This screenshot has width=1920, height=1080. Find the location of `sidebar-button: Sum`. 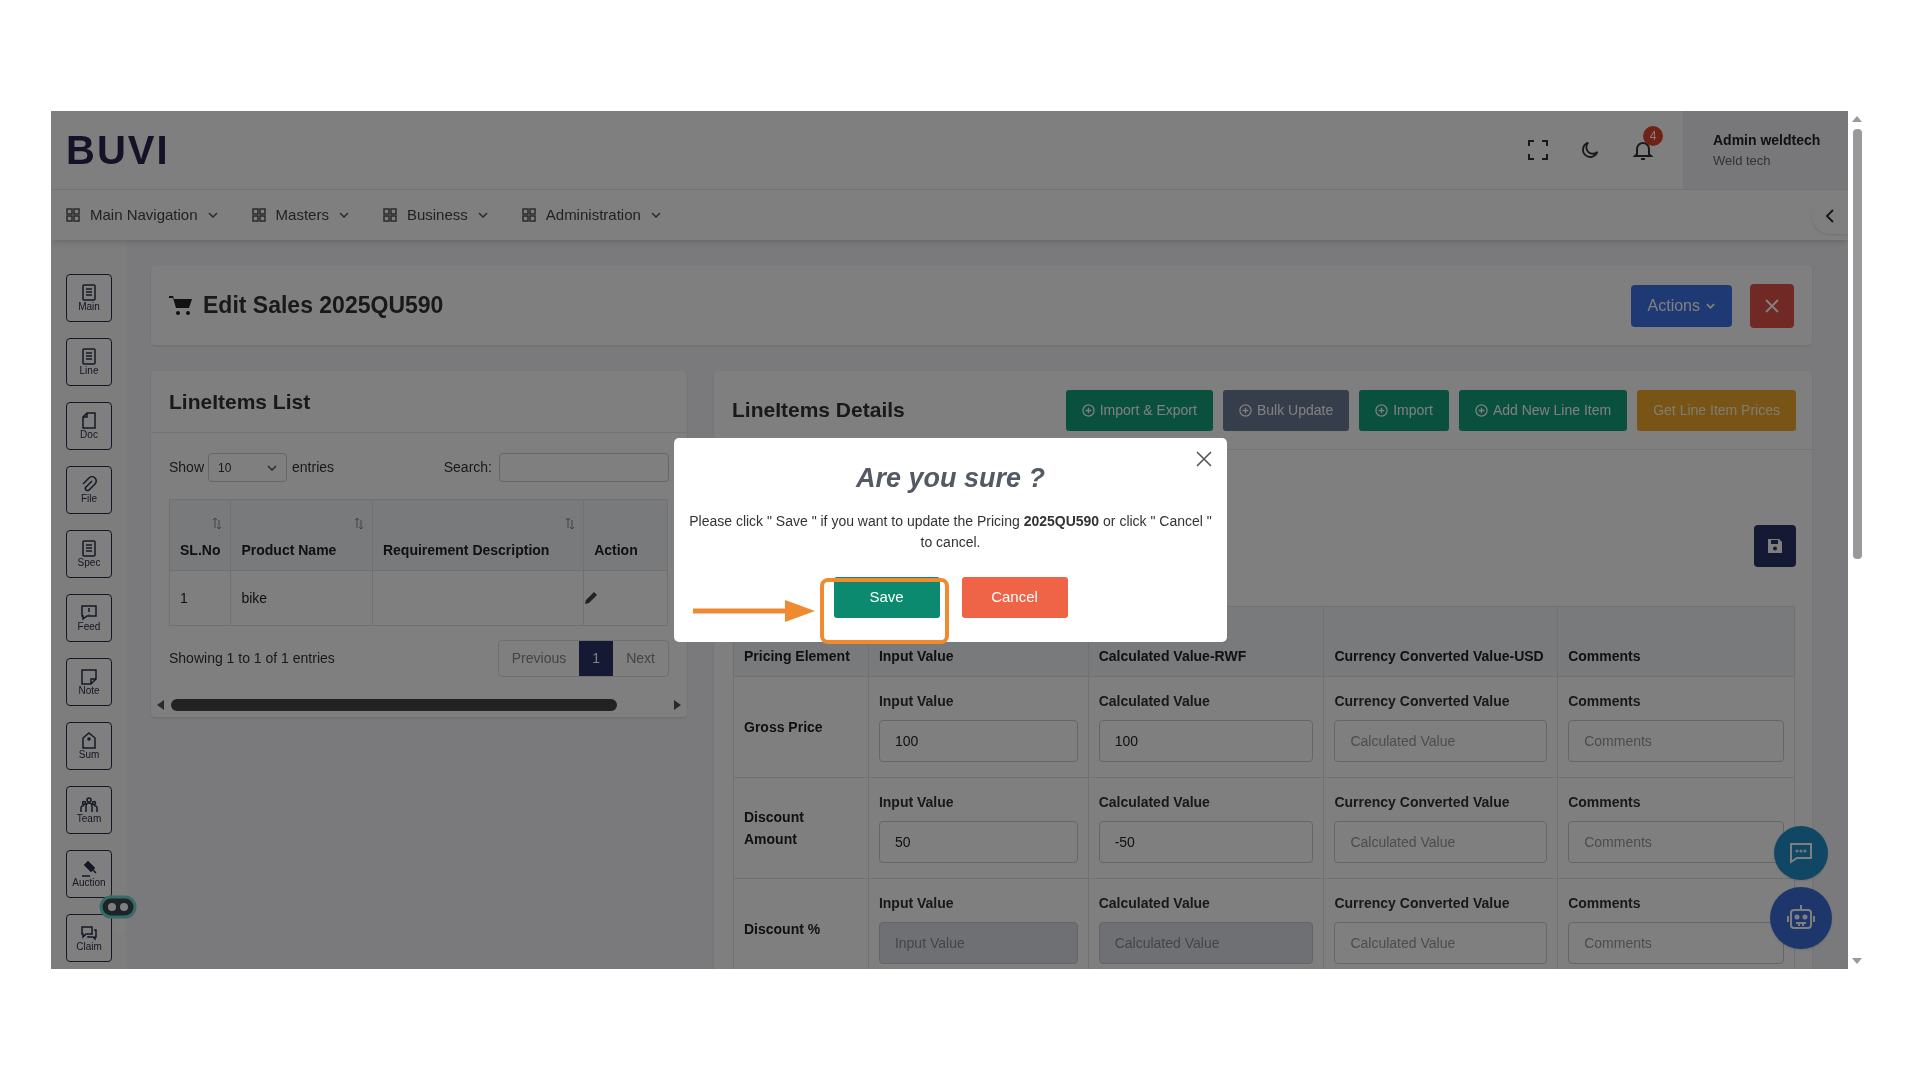

sidebar-button: Sum is located at coordinates (89, 746).